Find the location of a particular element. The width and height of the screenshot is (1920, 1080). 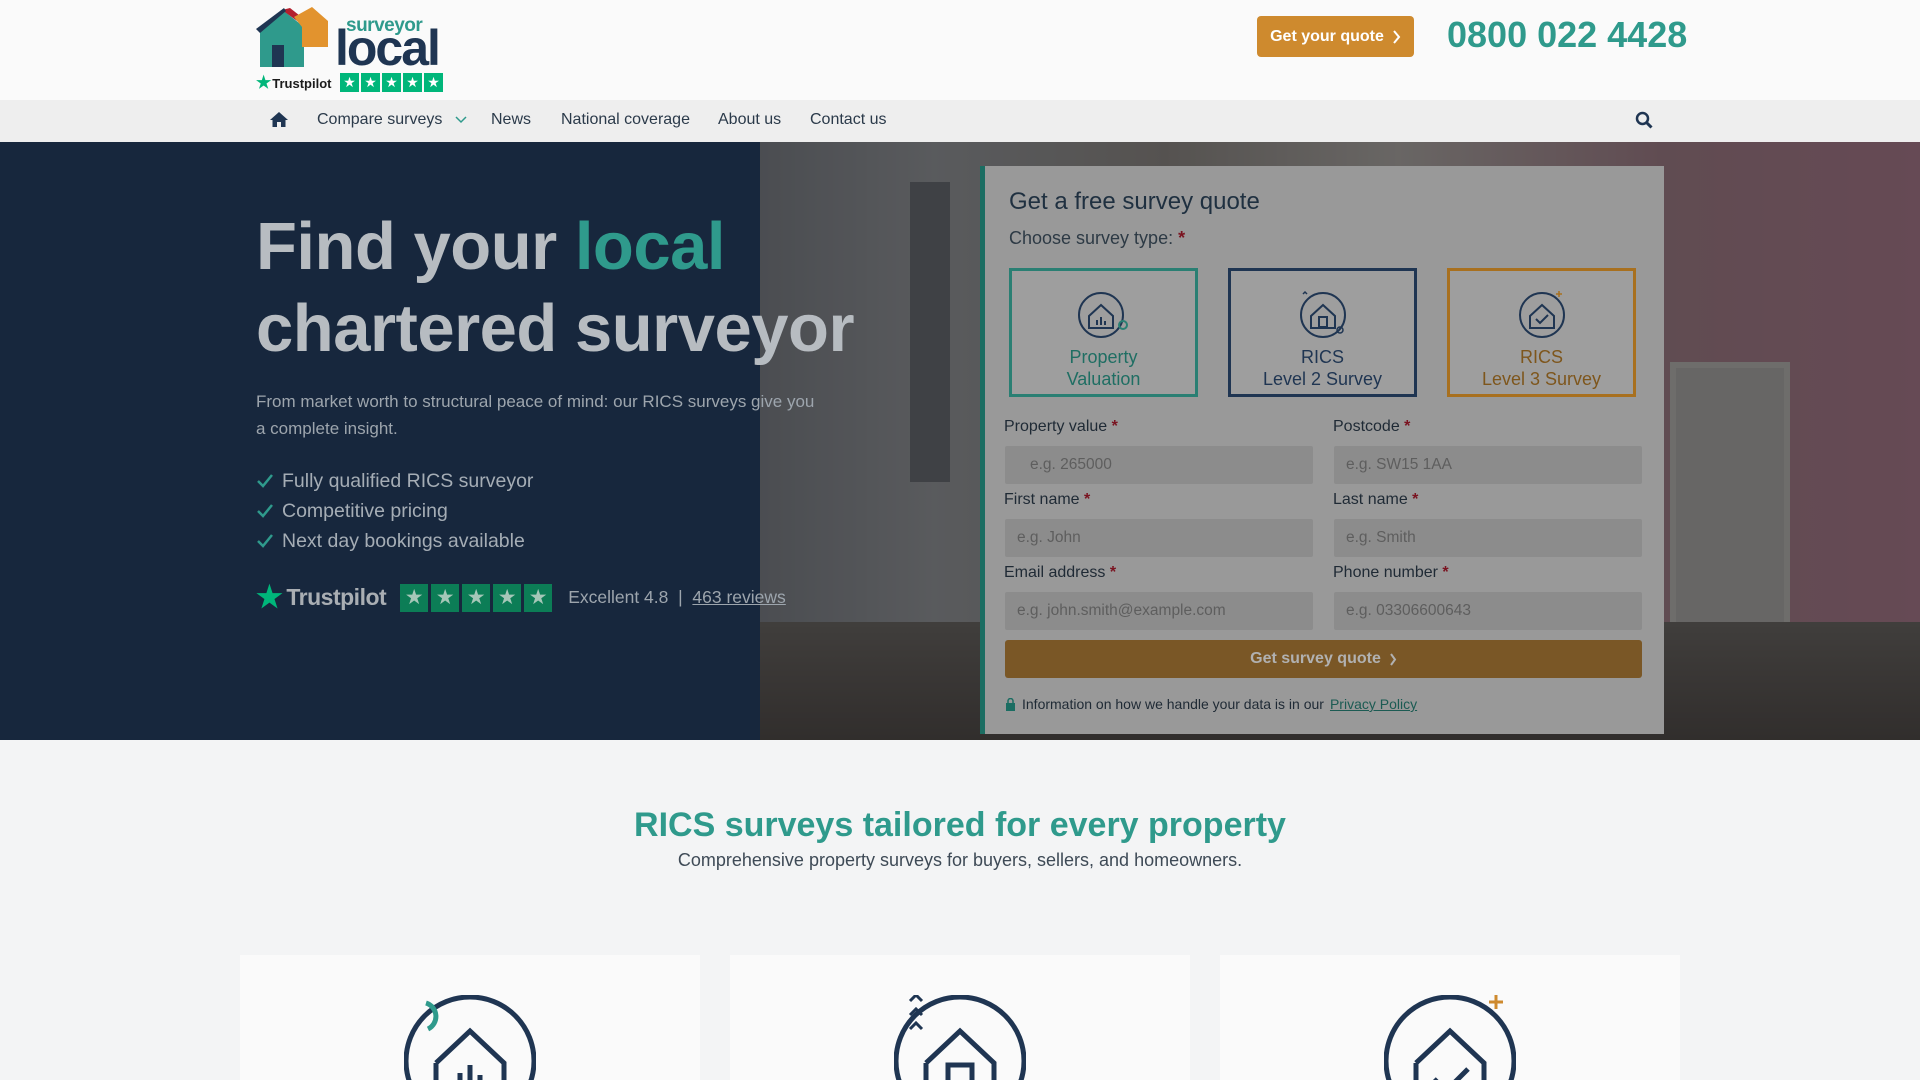

postcode-label-text: Postcode is located at coordinates (1366, 426).